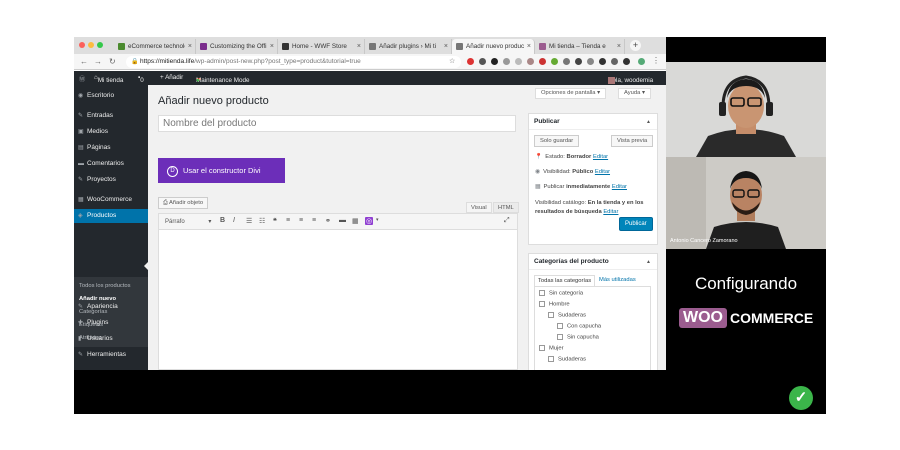  Describe the element at coordinates (111, 338) in the screenshot. I see `submenu-item: Atributos` at that location.